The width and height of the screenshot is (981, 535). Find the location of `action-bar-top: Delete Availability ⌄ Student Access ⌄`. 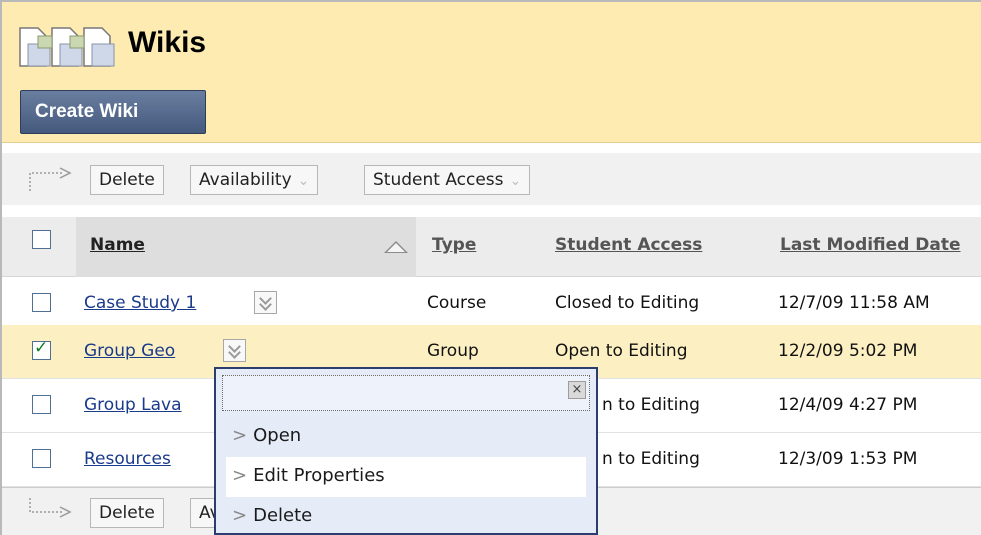

action-bar-top: Delete Availability ⌄ Student Access ⌄ is located at coordinates (491, 179).